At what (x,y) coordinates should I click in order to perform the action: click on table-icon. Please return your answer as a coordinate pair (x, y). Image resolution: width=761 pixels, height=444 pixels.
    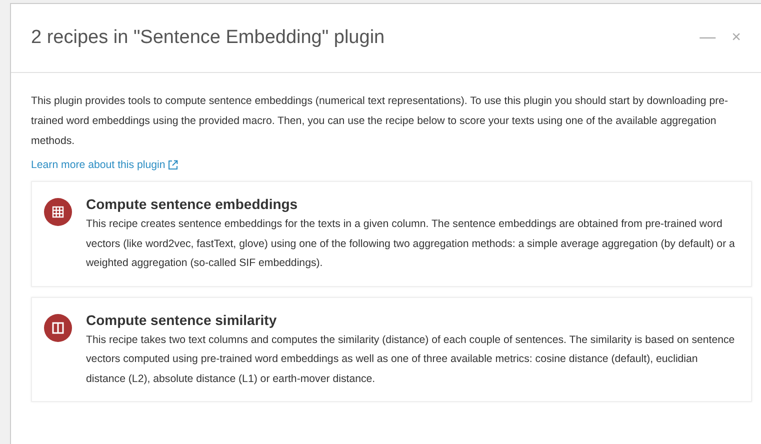
    Looking at the image, I should click on (58, 212).